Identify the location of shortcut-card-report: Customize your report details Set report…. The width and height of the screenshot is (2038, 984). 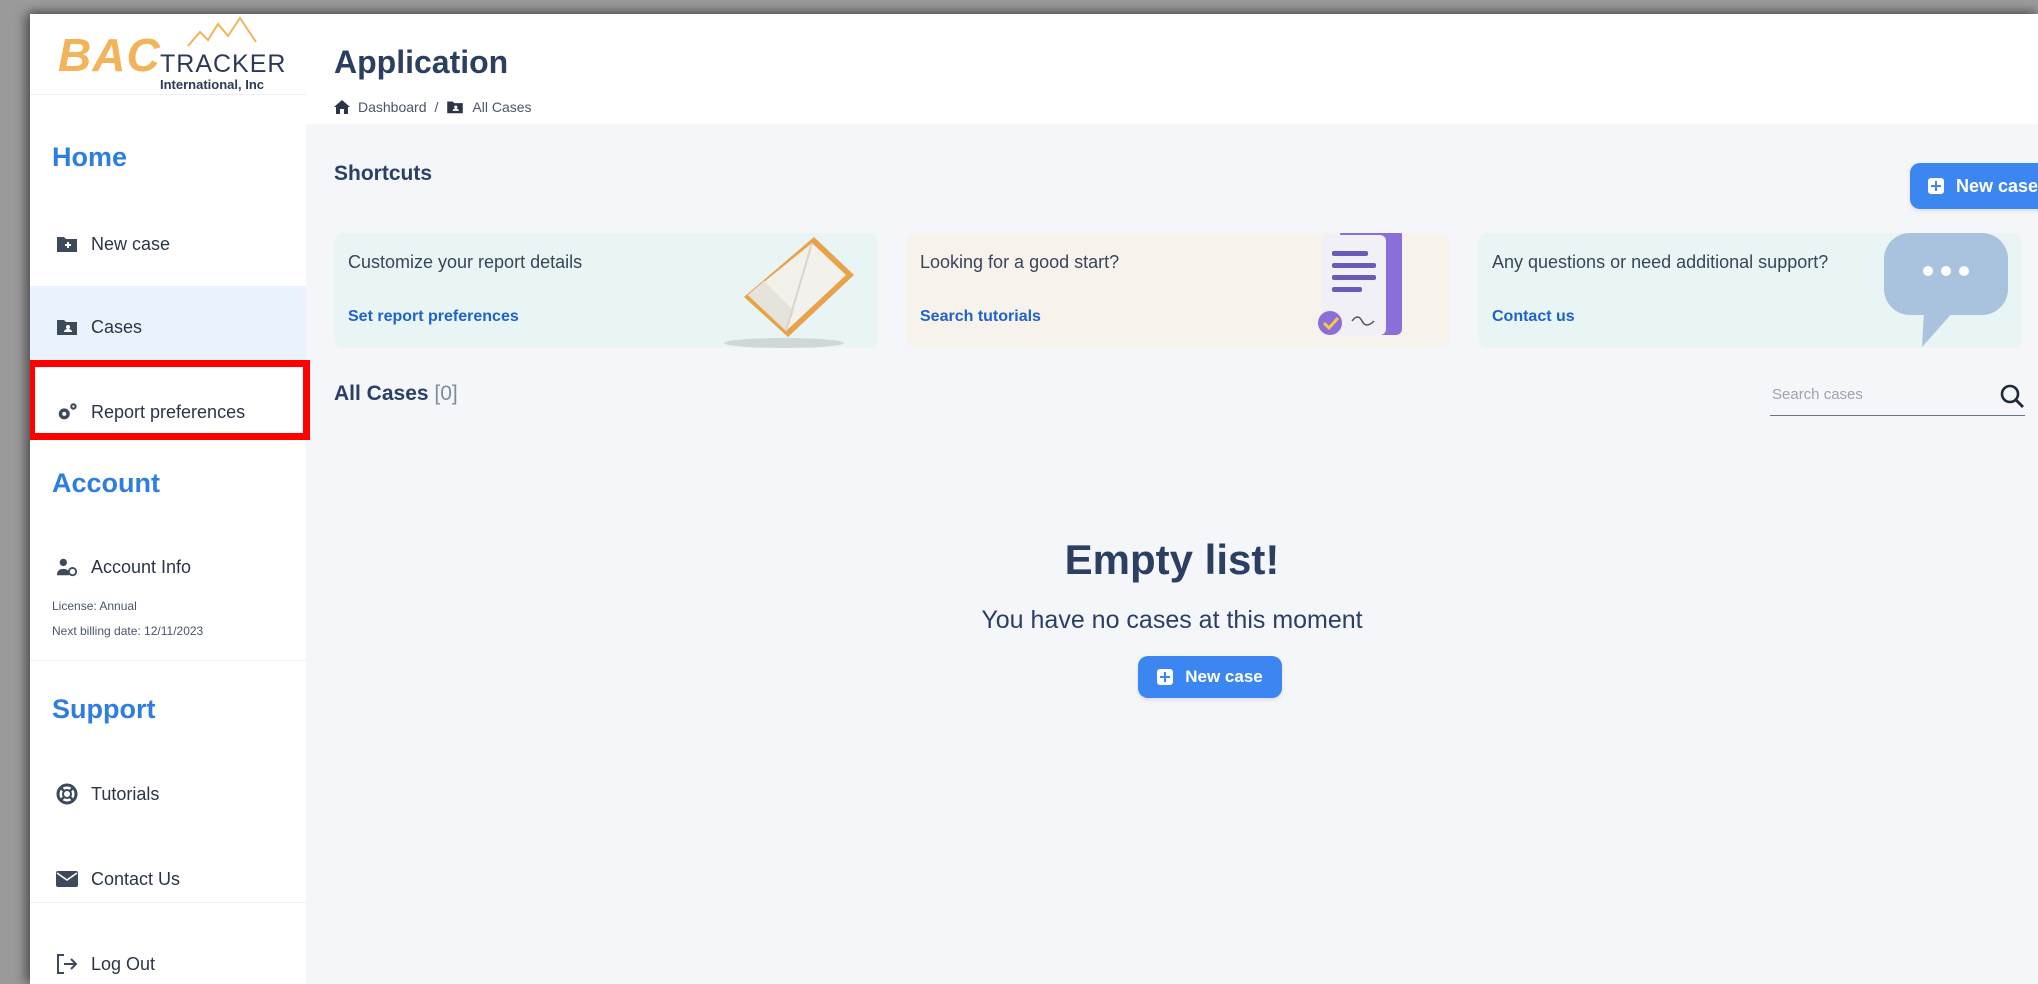
(606, 290).